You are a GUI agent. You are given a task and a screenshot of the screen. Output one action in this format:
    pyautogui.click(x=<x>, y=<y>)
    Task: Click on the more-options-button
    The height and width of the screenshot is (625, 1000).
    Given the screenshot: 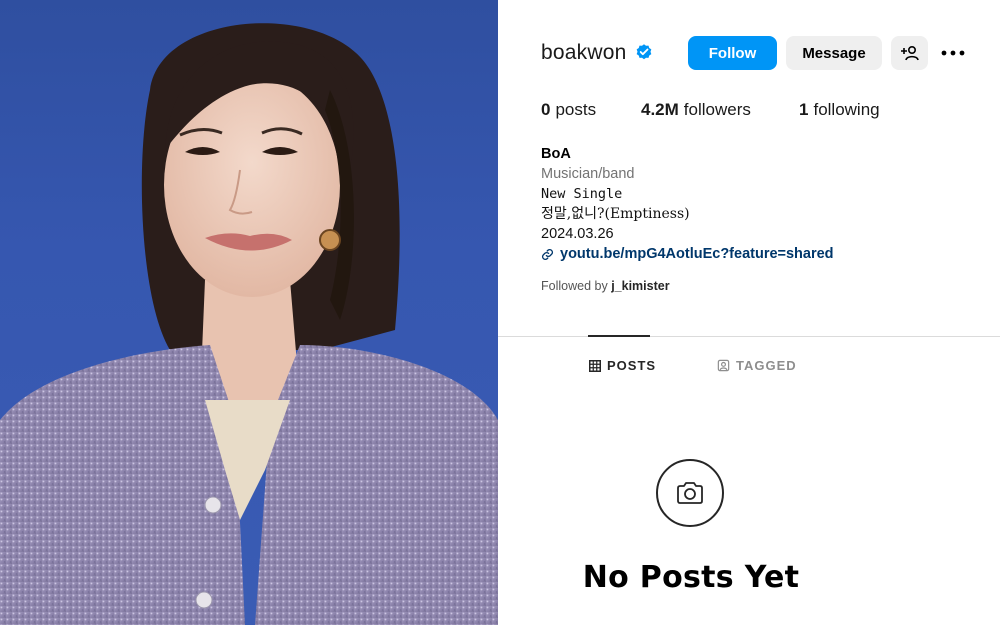 What is the action you would take?
    pyautogui.click(x=953, y=53)
    